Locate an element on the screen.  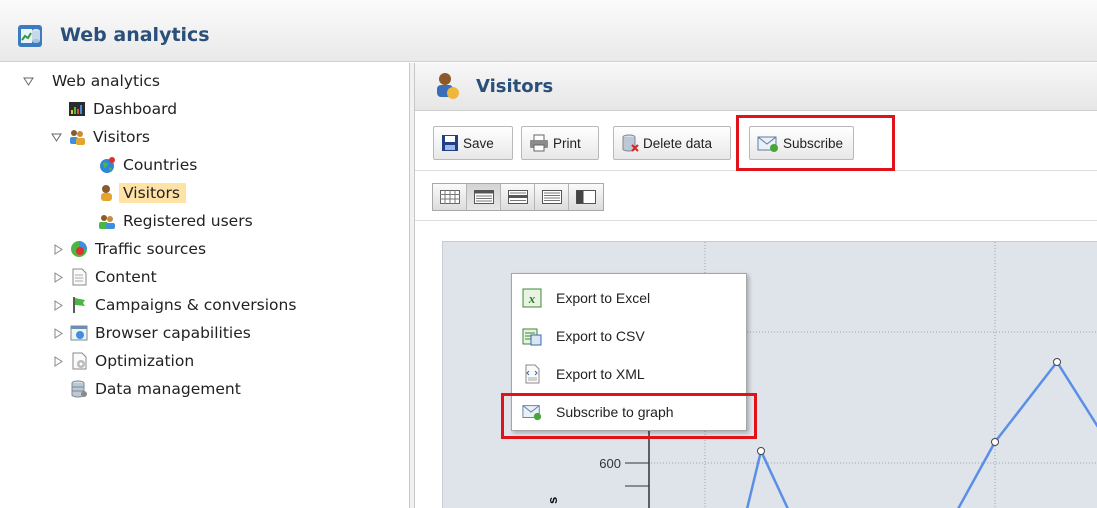
sidebar-item-label: Browser capabilities is located at coordinates (173, 333).